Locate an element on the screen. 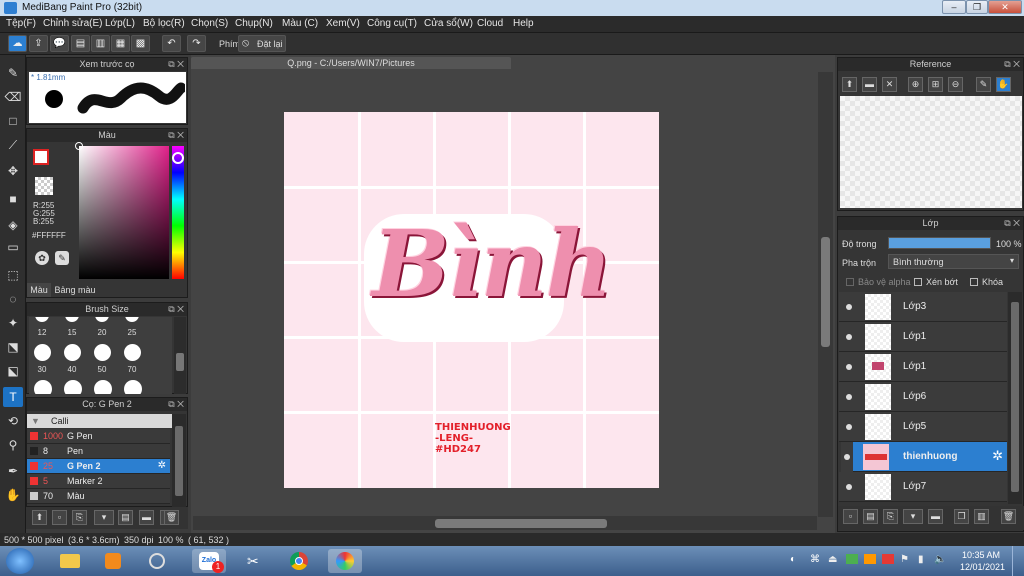 The height and width of the screenshot is (576, 1024). menu-view: Xem(V) is located at coordinates (343, 23).